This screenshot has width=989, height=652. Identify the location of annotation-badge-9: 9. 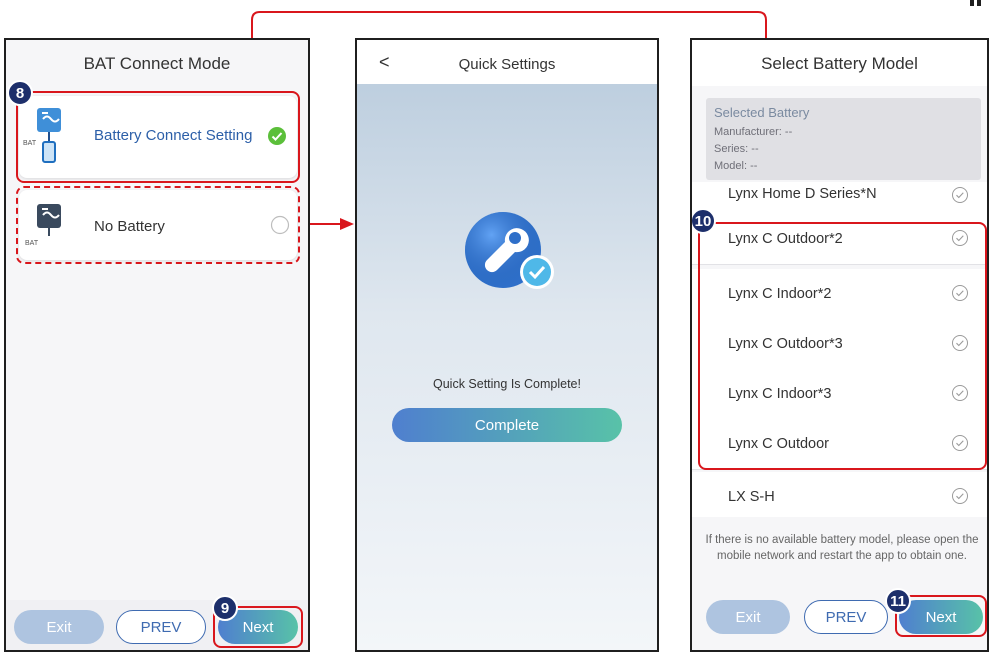
(225, 608).